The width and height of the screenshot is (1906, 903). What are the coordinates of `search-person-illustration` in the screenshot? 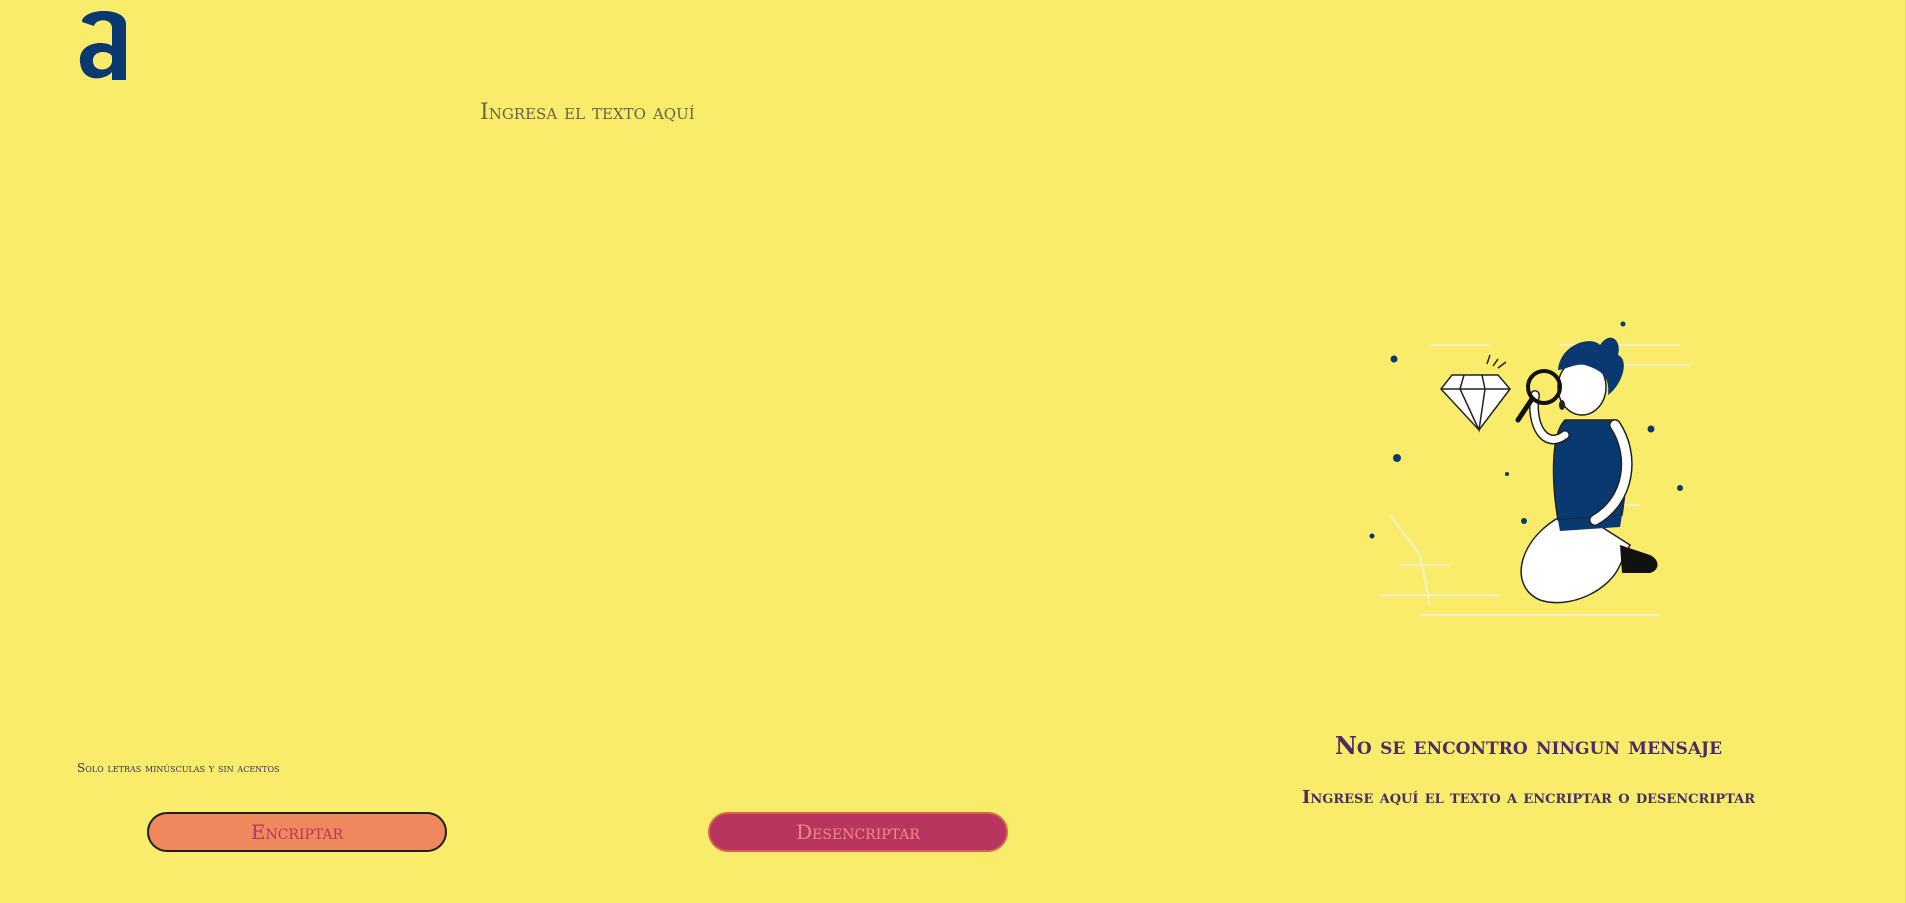 It's located at (1529, 468).